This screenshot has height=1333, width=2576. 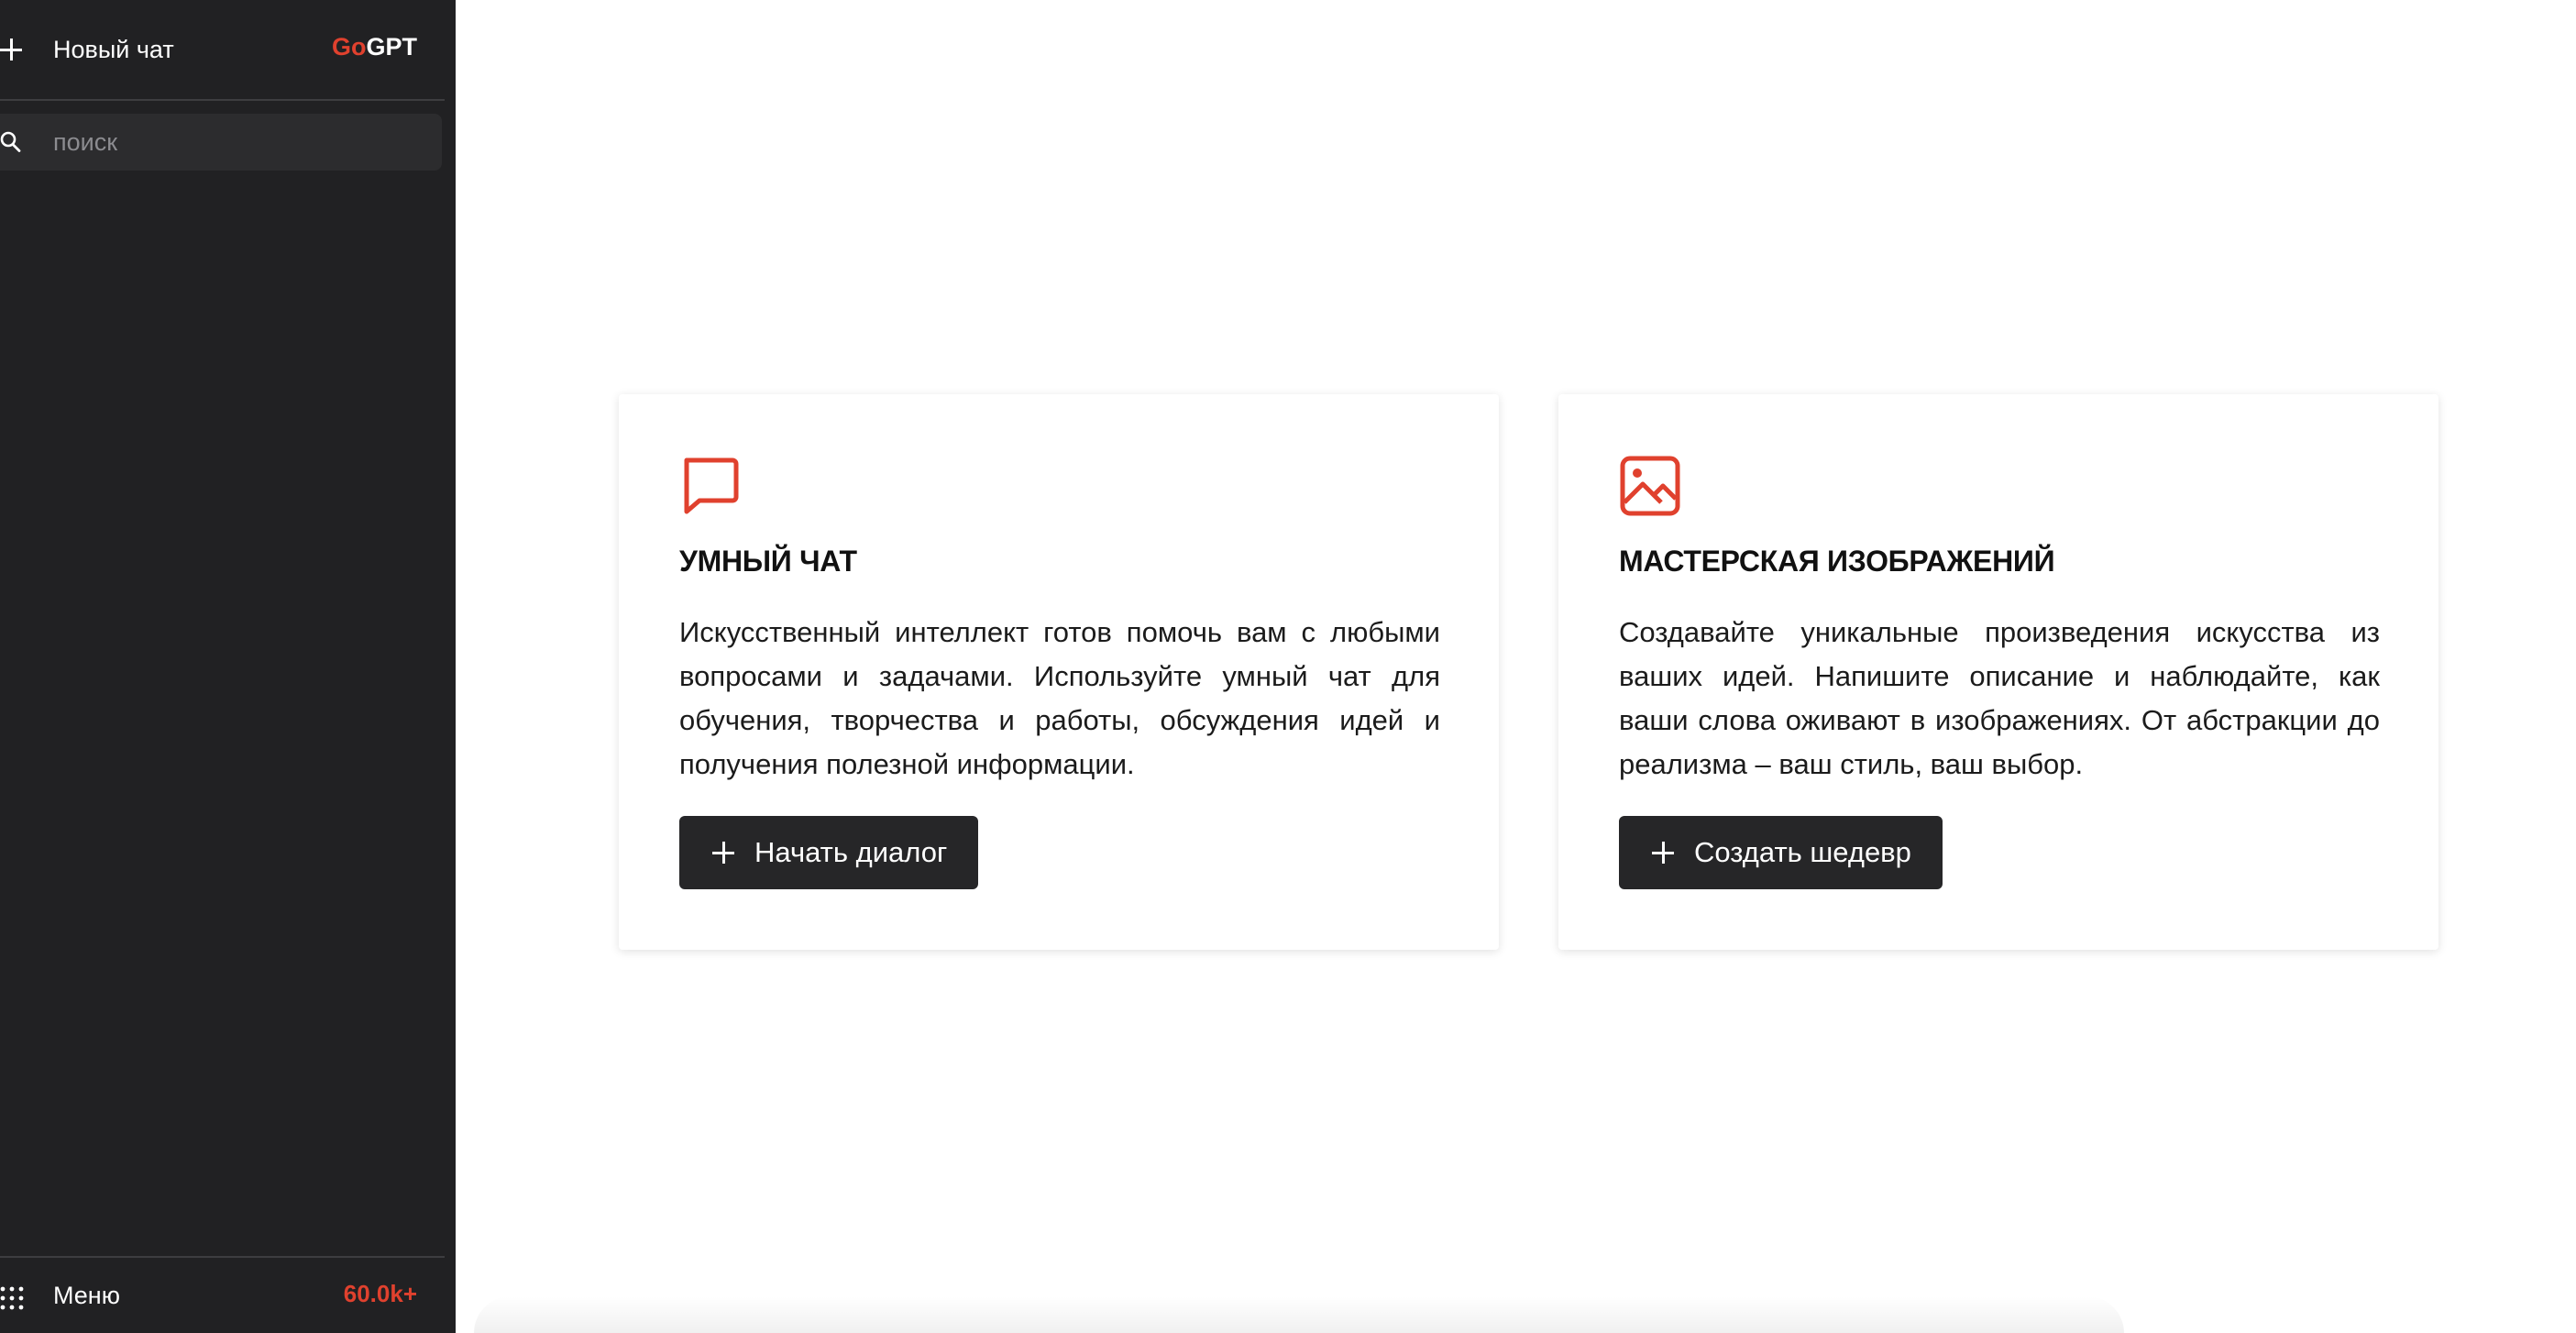 I want to click on image-icon, so click(x=1650, y=486).